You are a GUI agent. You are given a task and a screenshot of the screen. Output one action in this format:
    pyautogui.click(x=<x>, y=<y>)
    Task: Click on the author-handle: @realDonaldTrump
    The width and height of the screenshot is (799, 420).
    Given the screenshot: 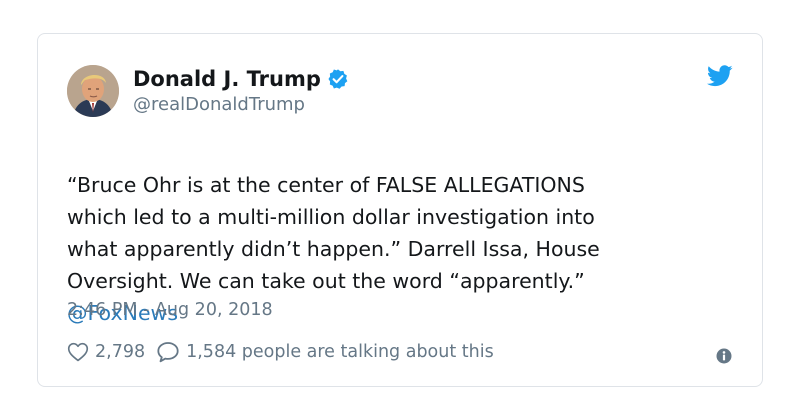 What is the action you would take?
    pyautogui.click(x=241, y=104)
    